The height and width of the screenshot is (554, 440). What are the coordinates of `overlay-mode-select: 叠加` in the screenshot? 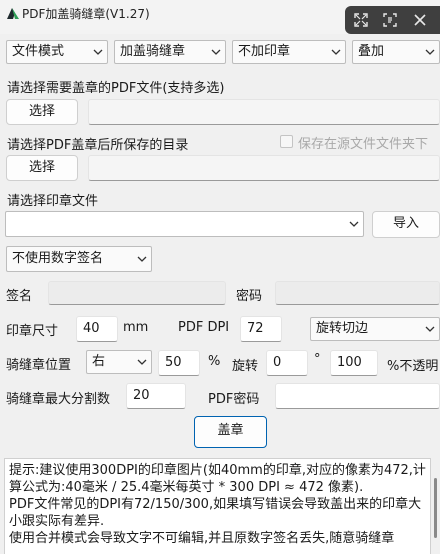 It's located at (396, 52).